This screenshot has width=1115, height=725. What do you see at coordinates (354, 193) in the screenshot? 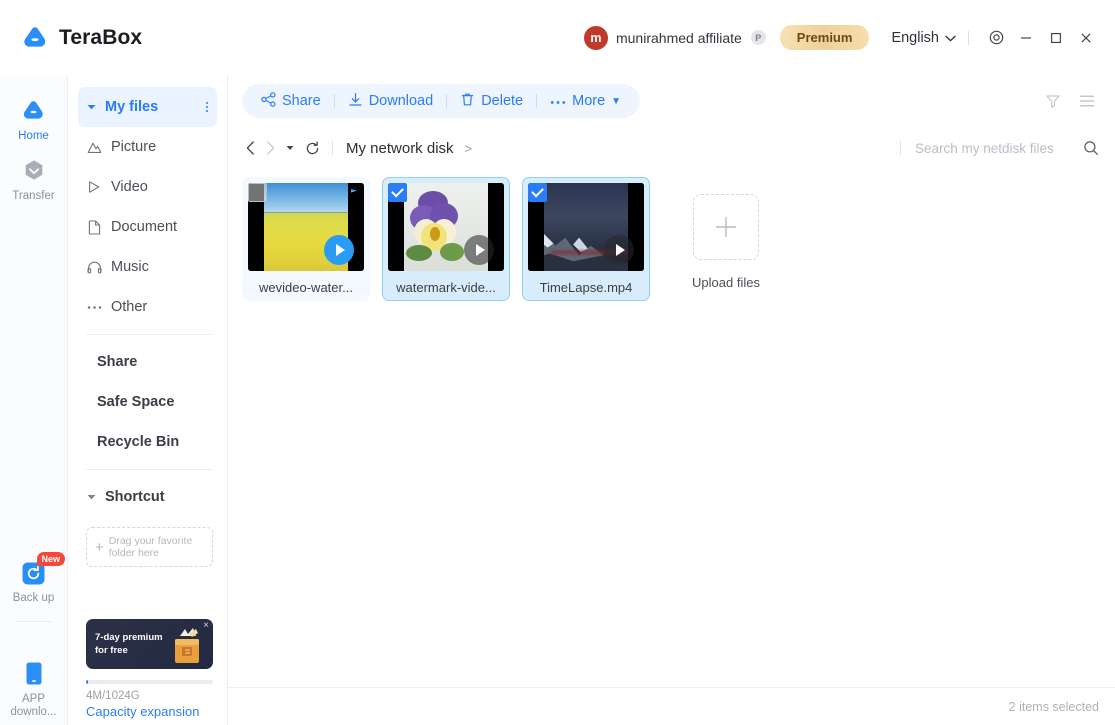
I see `flag-icon` at bounding box center [354, 193].